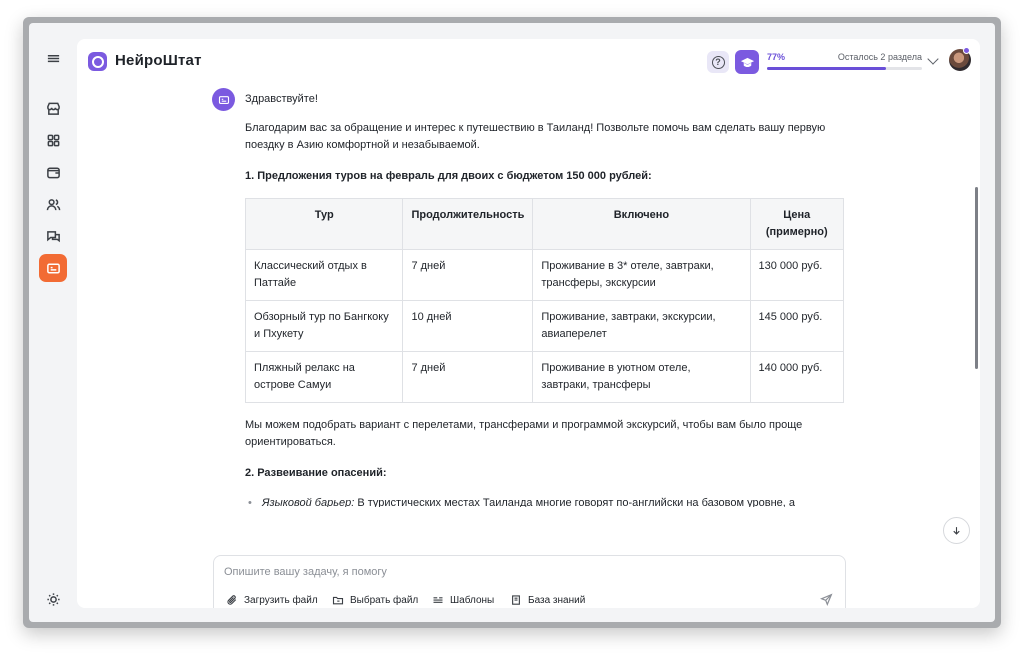 The image size is (1024, 657). I want to click on column-header-price: Цена (примерно), so click(797, 224).